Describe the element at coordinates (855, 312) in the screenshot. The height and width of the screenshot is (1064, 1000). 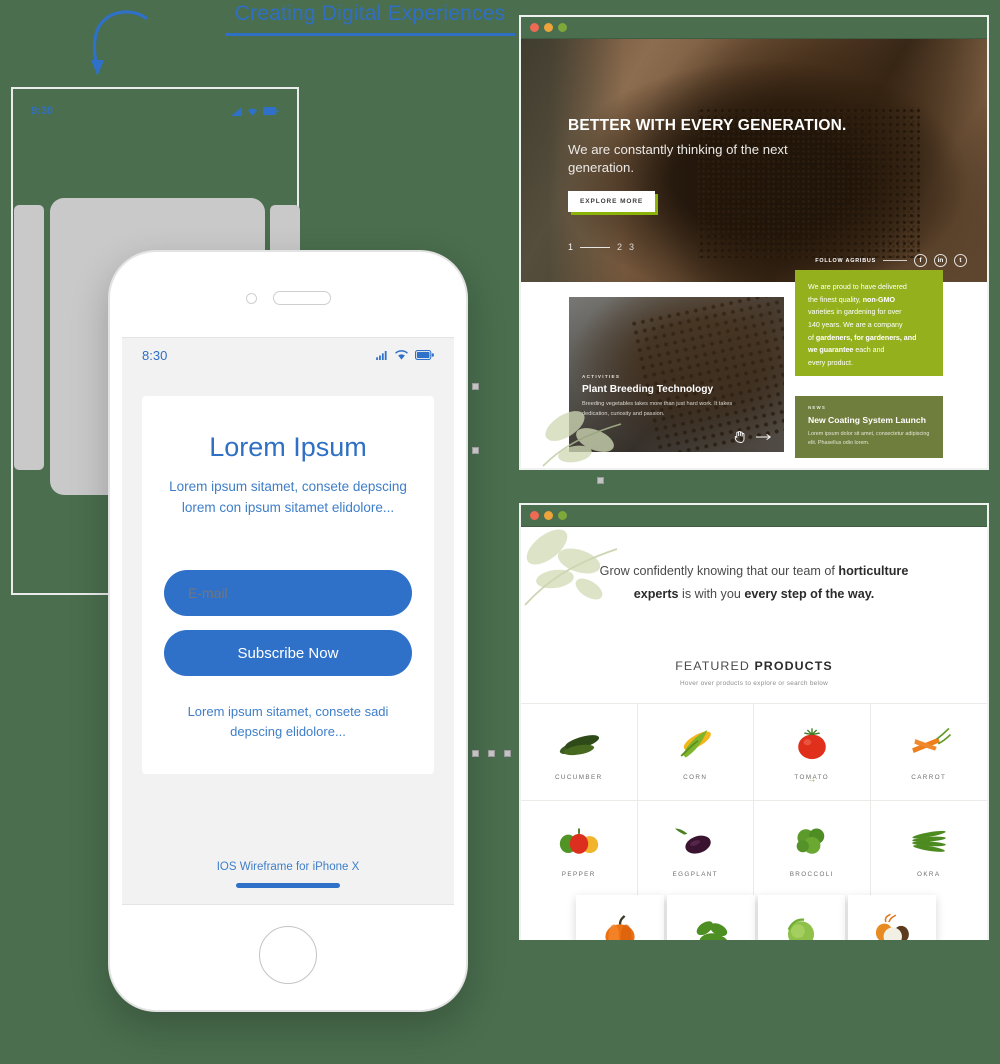
I see `promo-line-3: varieties in gardening for over` at that location.